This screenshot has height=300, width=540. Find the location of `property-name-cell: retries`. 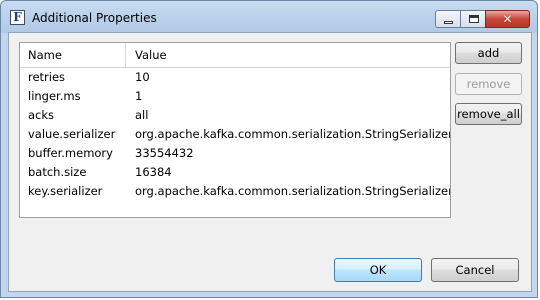

property-name-cell: retries is located at coordinates (46, 77).